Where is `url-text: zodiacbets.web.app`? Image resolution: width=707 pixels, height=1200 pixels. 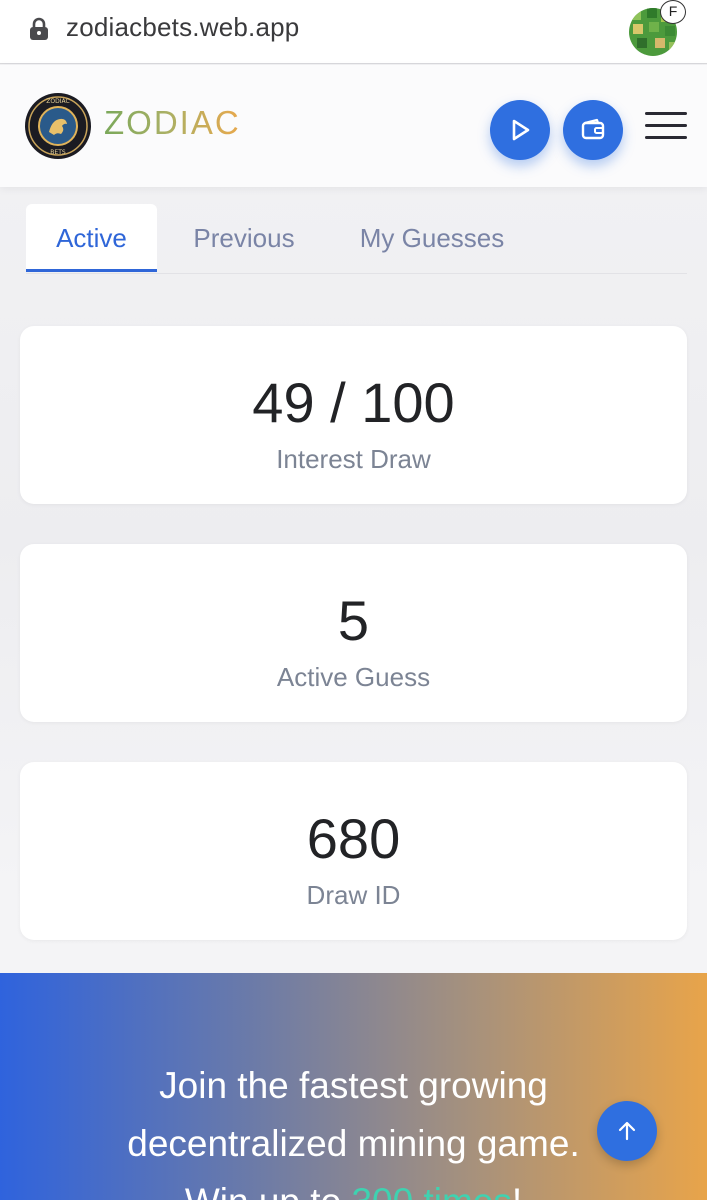 url-text: zodiacbets.web.app is located at coordinates (182, 27).